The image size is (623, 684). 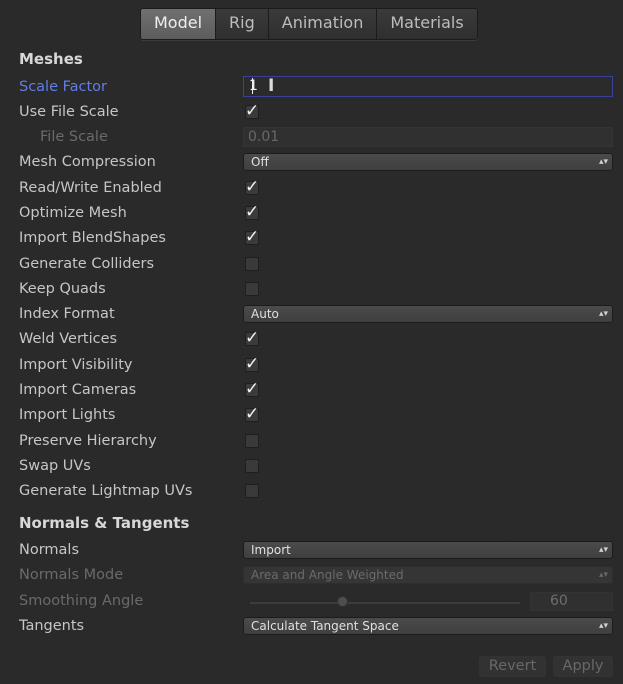 I want to click on weld-vertices-checkbox: ✓, so click(x=252, y=338).